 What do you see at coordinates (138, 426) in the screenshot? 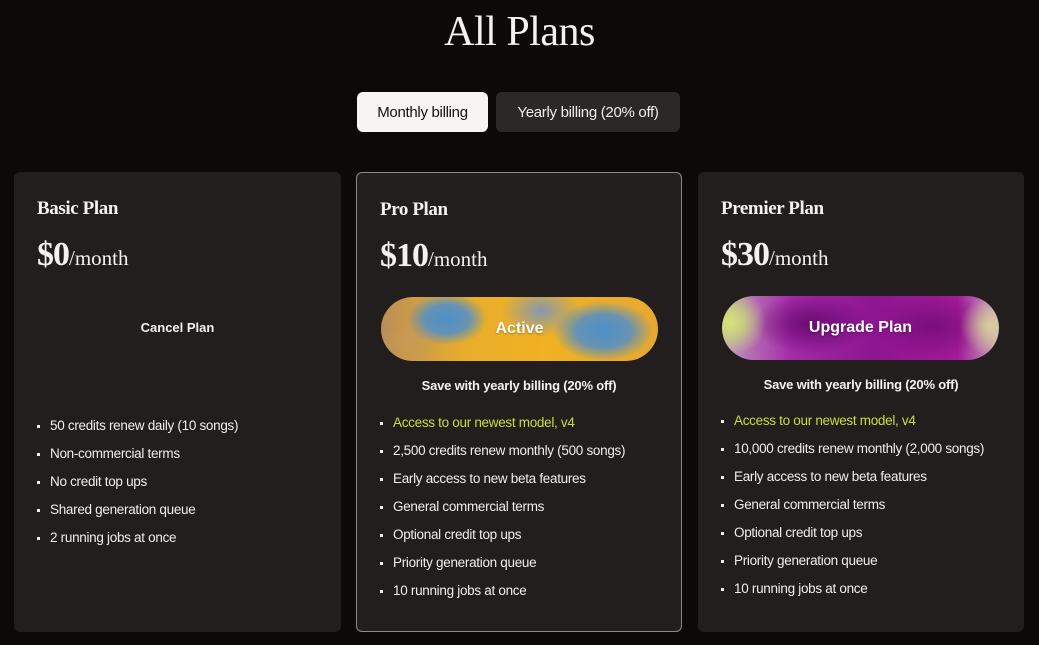
I see `feature-item: 50 credits renew daily (10 songs)` at bounding box center [138, 426].